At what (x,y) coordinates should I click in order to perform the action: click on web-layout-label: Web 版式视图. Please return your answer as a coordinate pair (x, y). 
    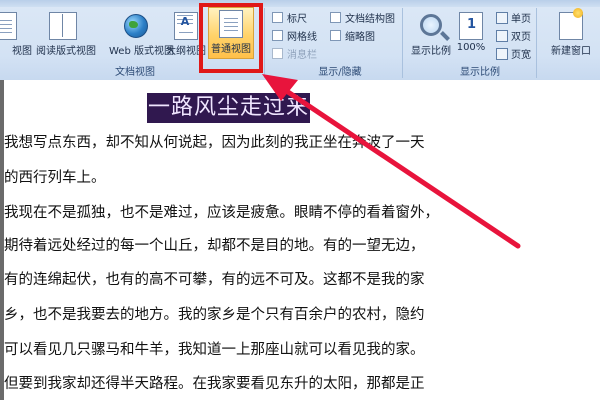
    Looking at the image, I should click on (141, 51).